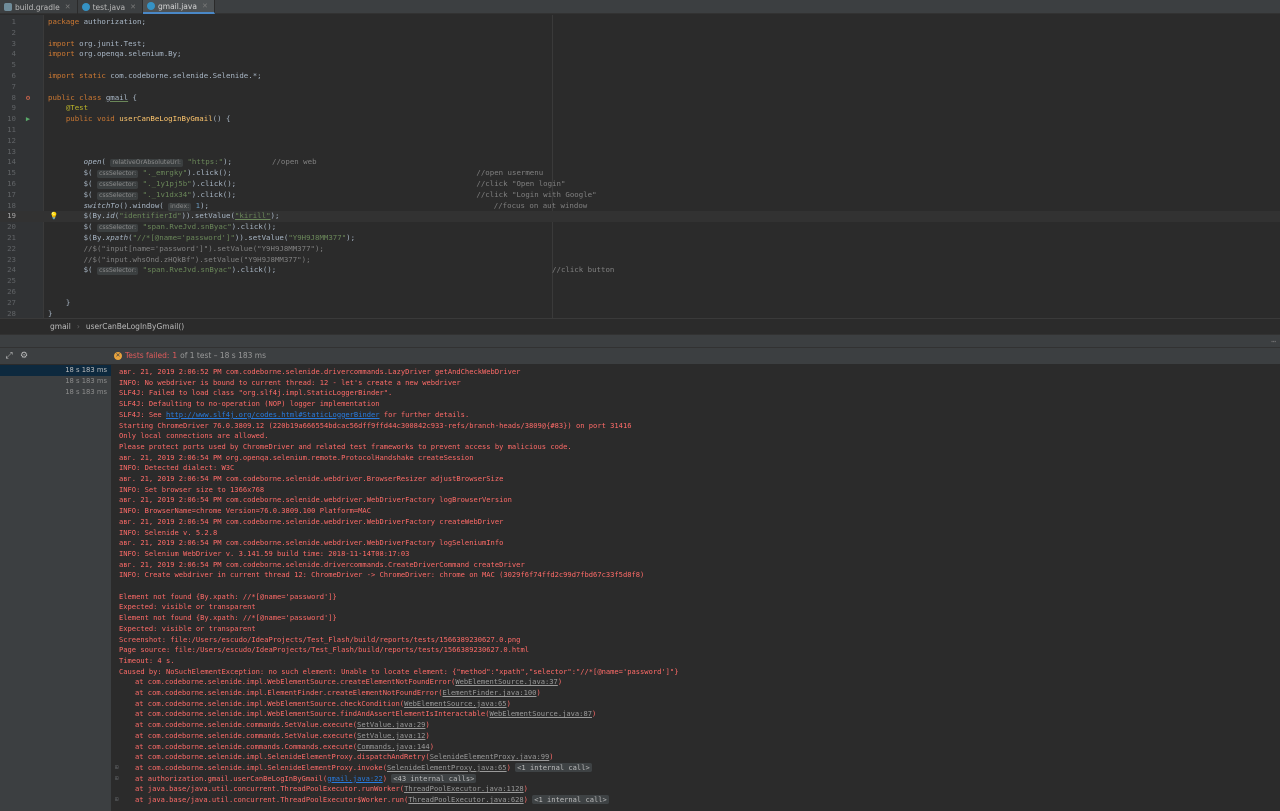  Describe the element at coordinates (455, 703) in the screenshot. I see `source-link: WebElementSource.java:65` at that location.